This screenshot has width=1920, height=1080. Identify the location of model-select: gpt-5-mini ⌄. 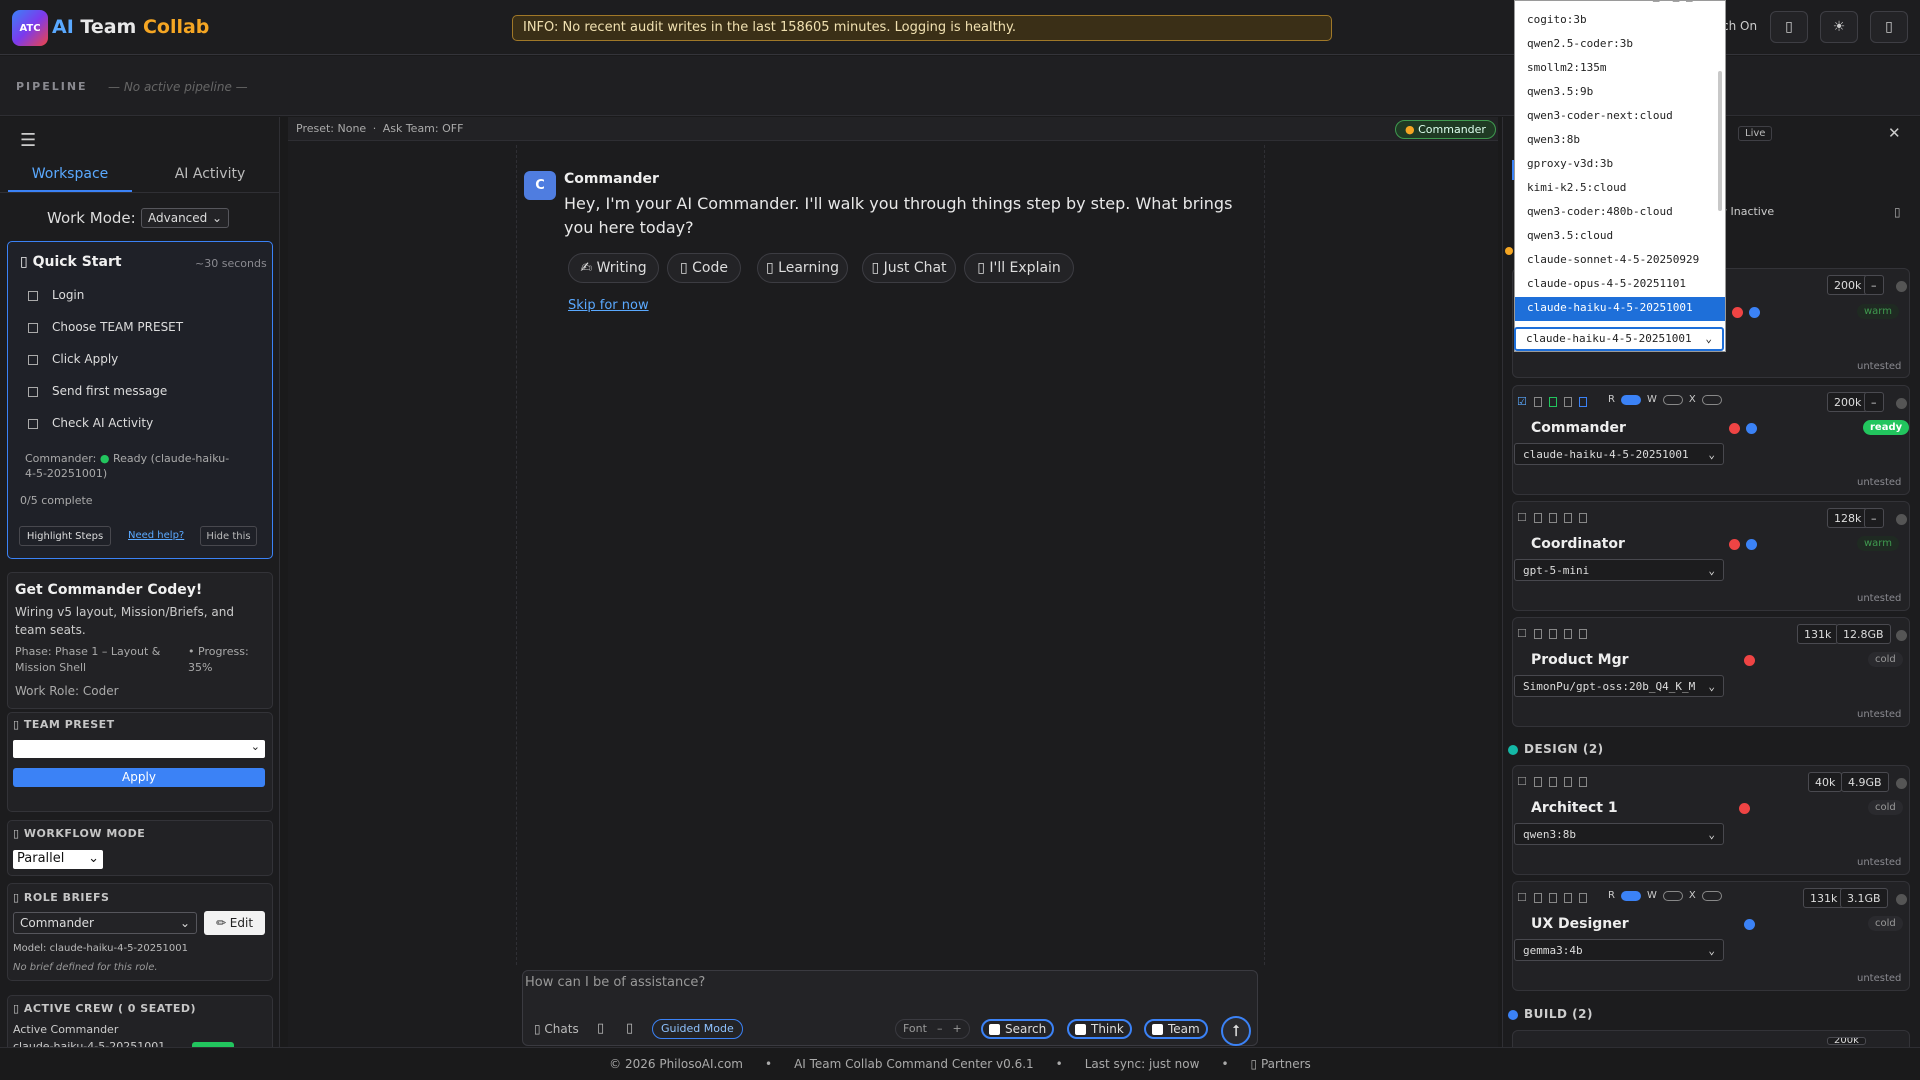
(1619, 570).